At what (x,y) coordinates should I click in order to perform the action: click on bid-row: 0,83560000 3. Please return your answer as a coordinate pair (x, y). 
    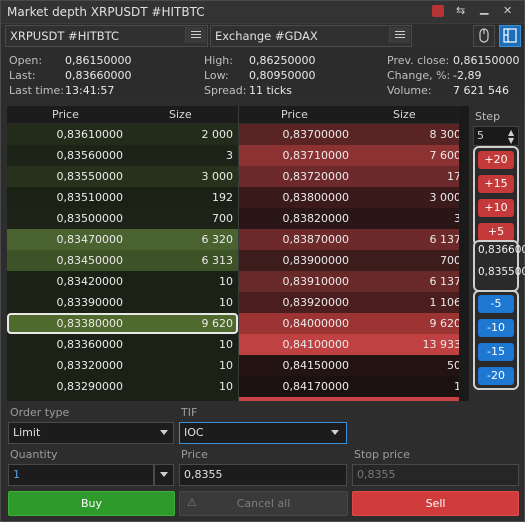
    Looking at the image, I should click on (122, 155).